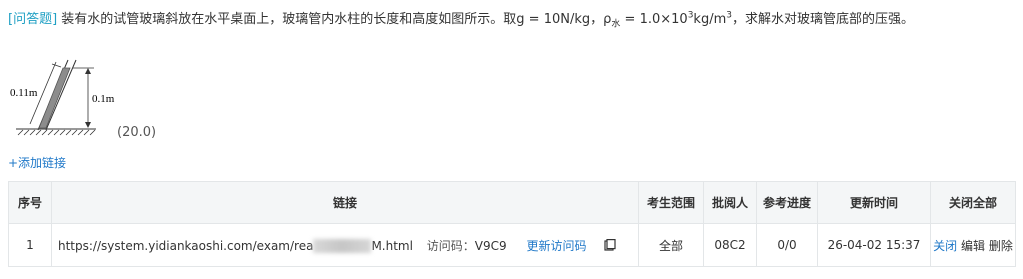 The width and height of the screenshot is (1023, 279). I want to click on link-url-redacted, so click(342, 246).